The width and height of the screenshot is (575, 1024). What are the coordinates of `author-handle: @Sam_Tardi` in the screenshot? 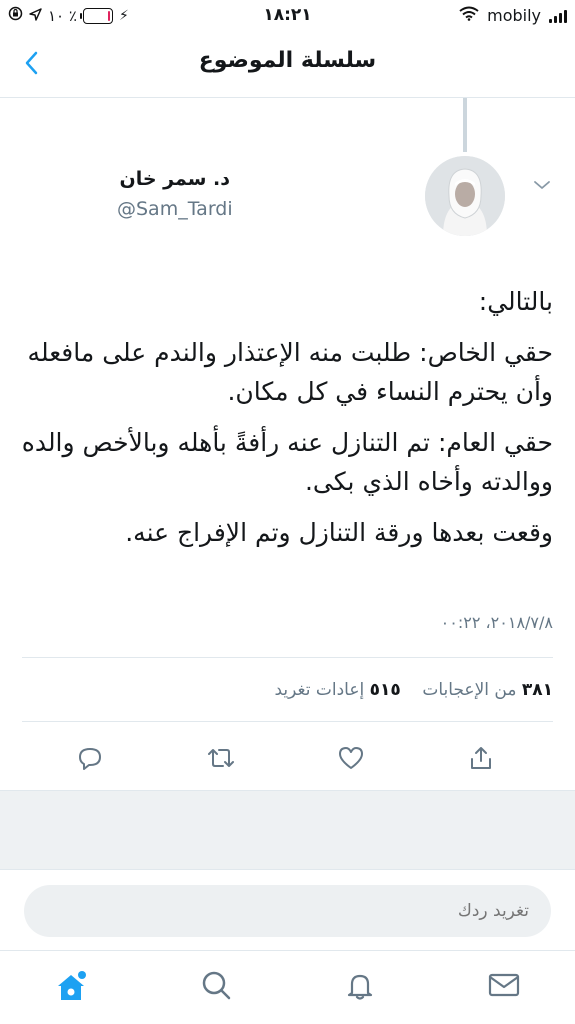 It's located at (175, 209).